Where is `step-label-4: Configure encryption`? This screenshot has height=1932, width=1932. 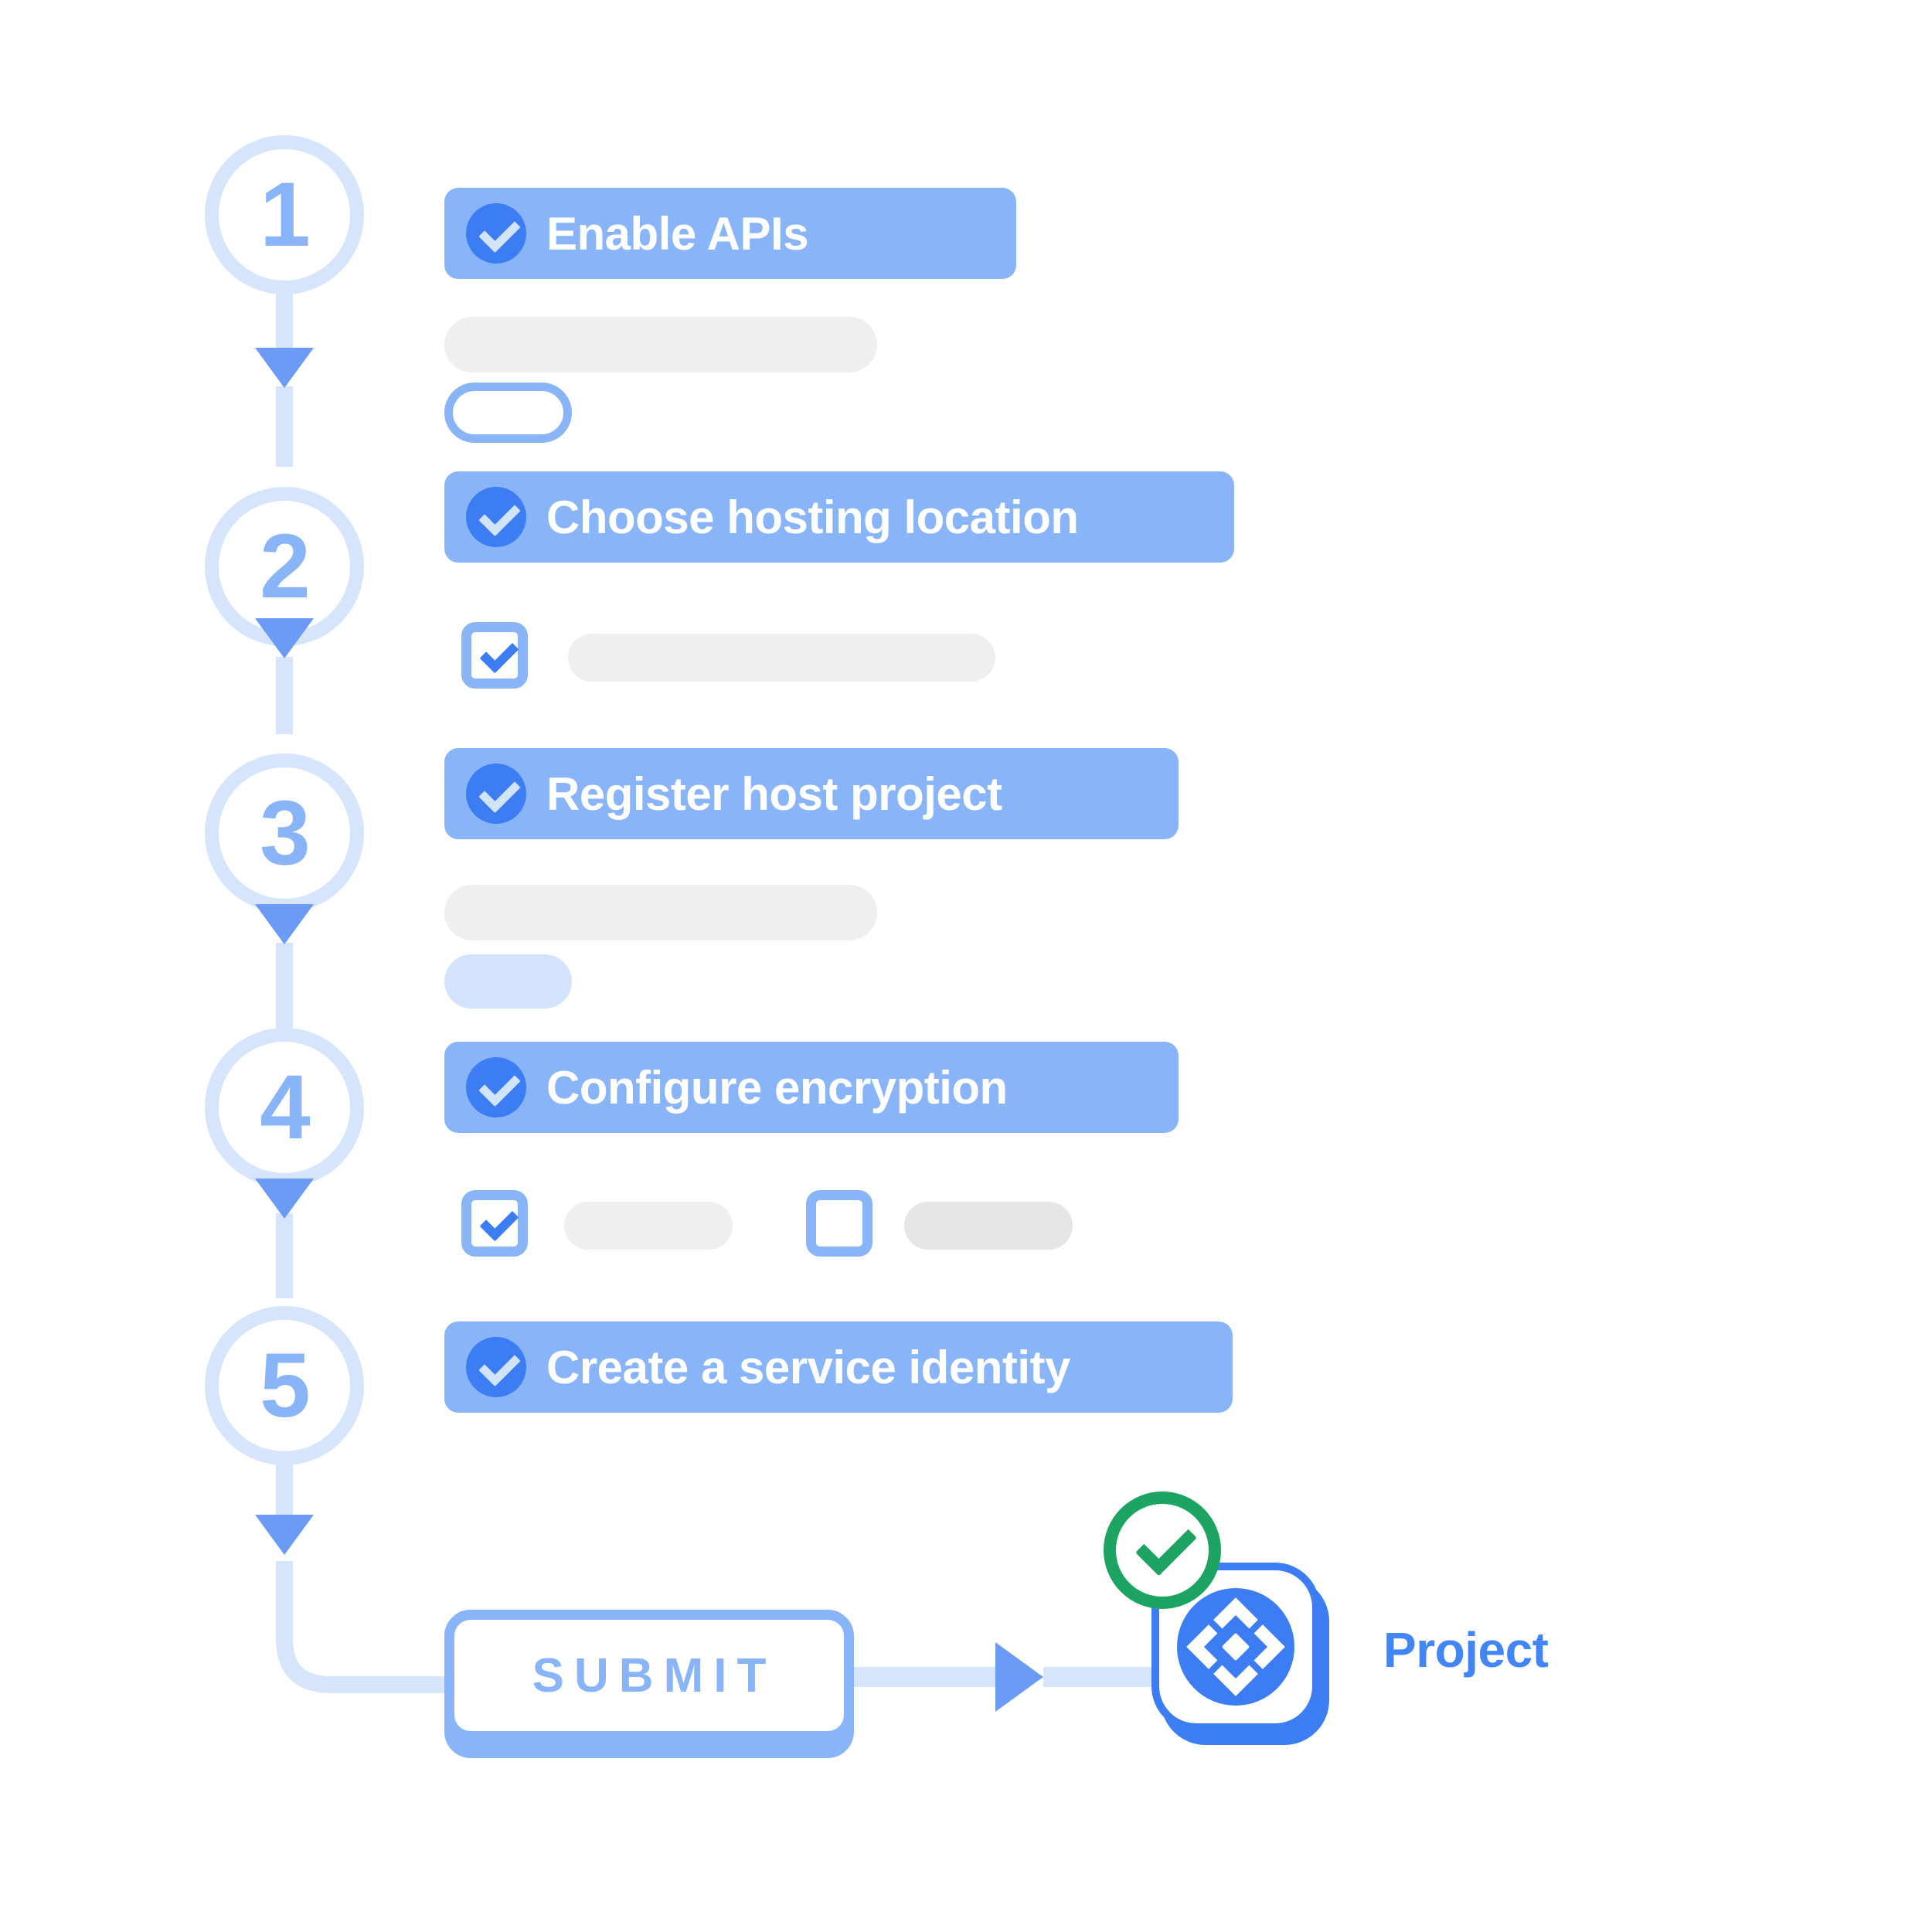
step-label-4: Configure encryption is located at coordinates (777, 1087).